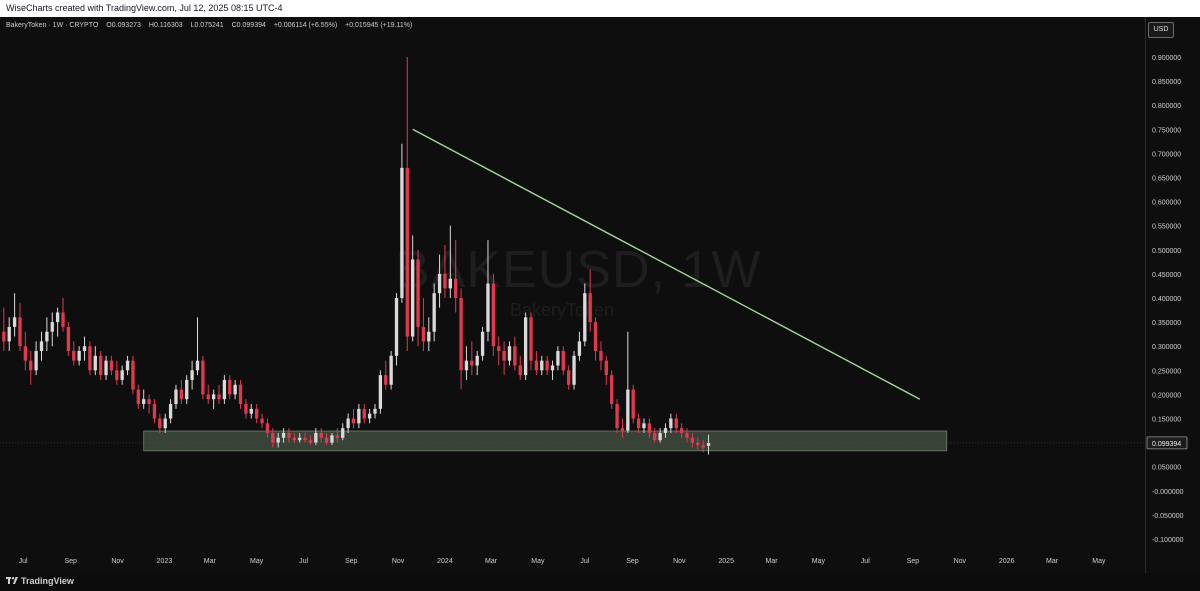 The width and height of the screenshot is (1200, 591). I want to click on footer-bar, so click(600, 582).